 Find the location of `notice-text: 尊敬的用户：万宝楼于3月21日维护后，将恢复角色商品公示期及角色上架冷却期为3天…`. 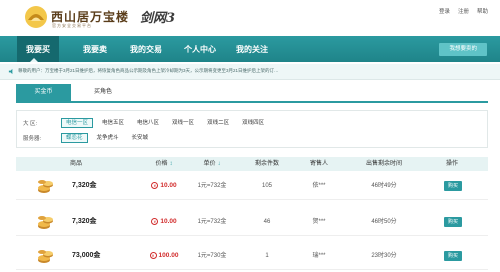

notice-text: 尊敬的用户：万宝楼于3月21日维护后，将恢复角色商品公示期及角色上架冷却期为3天… is located at coordinates (148, 70).